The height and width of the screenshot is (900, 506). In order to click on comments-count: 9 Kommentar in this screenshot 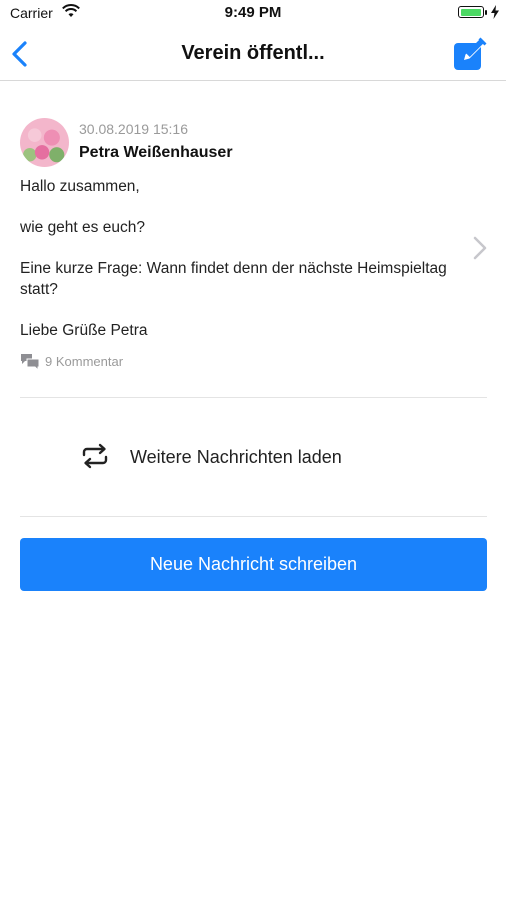, I will do `click(84, 361)`.